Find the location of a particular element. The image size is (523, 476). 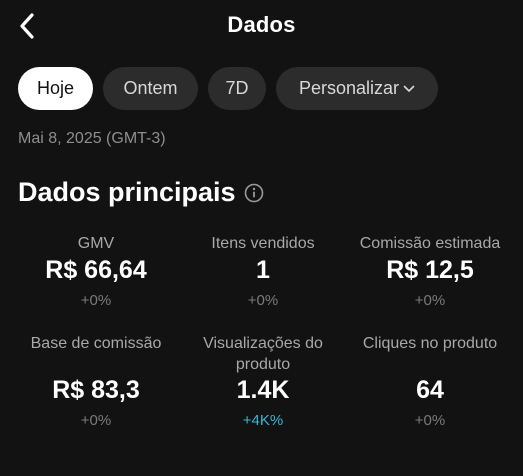

metric-items-sold: Itens vendidos 1 +0% is located at coordinates (263, 273).